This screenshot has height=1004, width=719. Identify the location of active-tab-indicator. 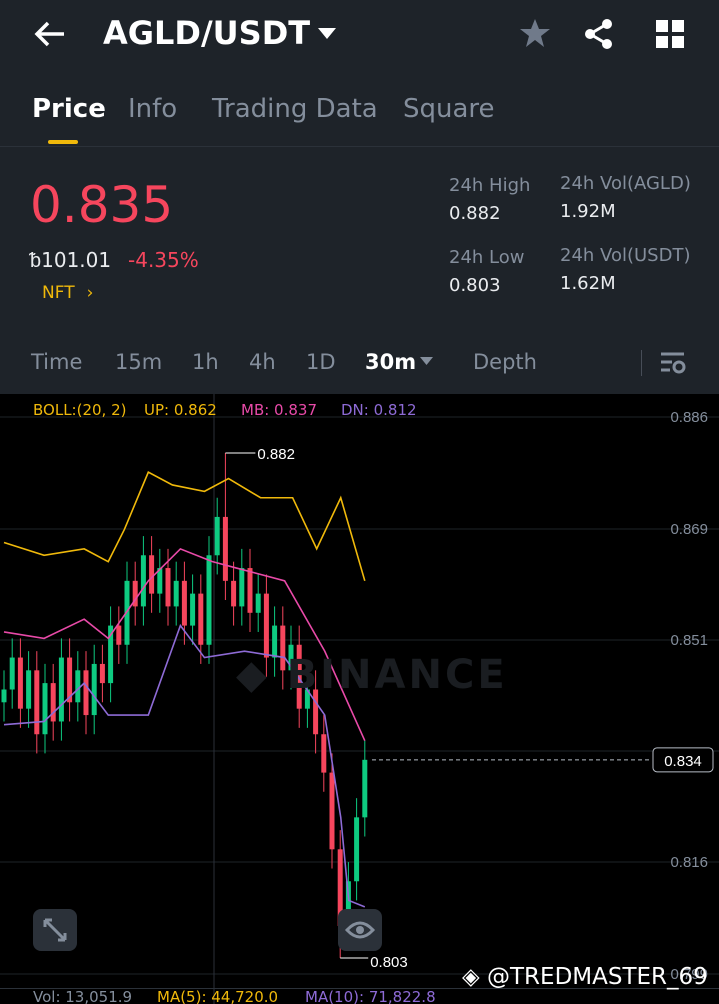
(63, 142).